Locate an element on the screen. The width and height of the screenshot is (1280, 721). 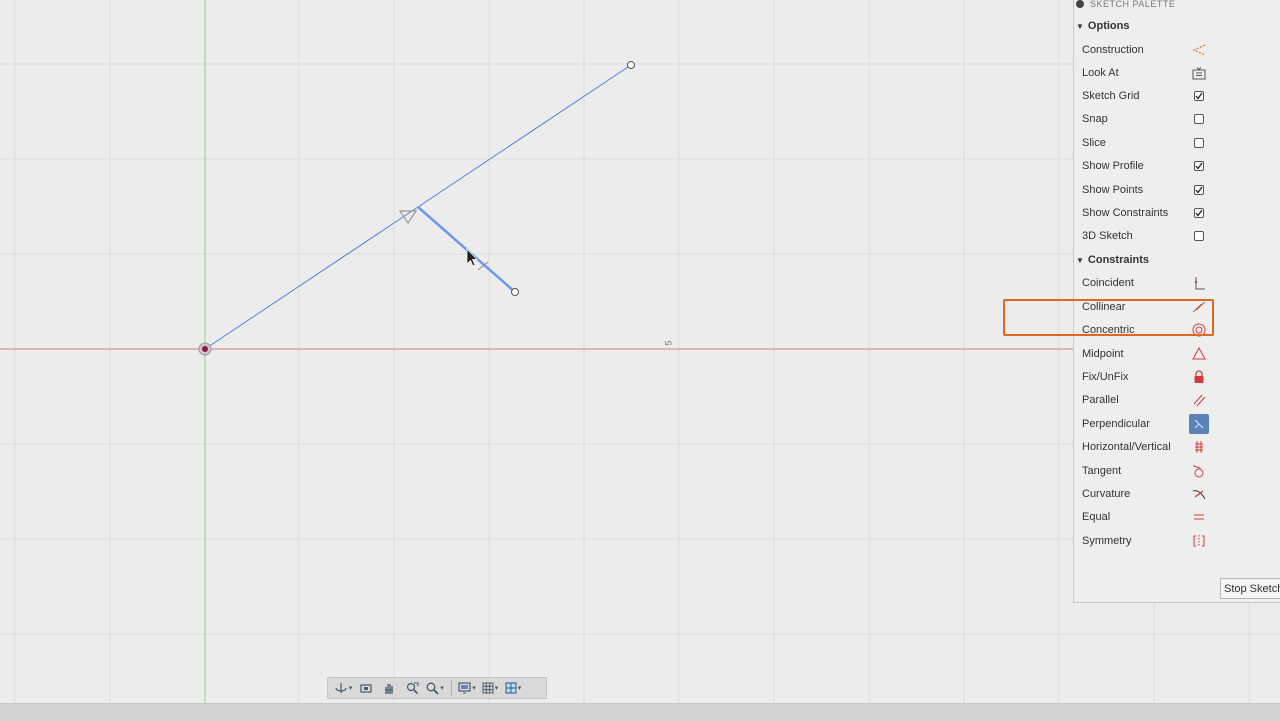
constraint-parallel: Parallel is located at coordinates (1147, 400).